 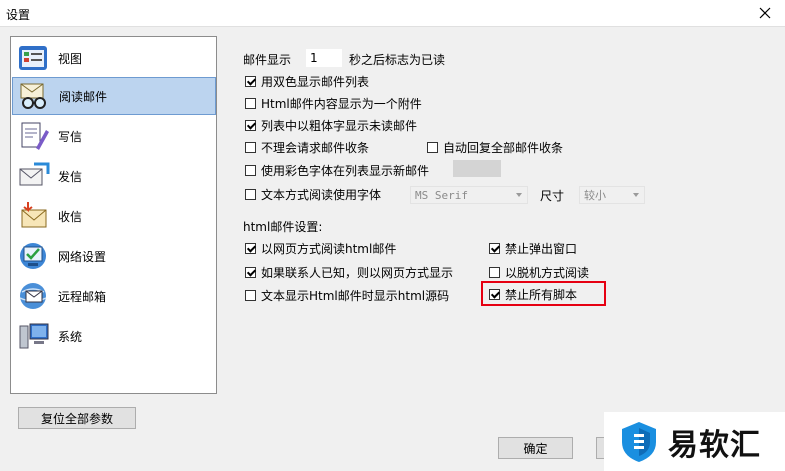 What do you see at coordinates (70, 176) in the screenshot?
I see `sidebar-item-label: 发信` at bounding box center [70, 176].